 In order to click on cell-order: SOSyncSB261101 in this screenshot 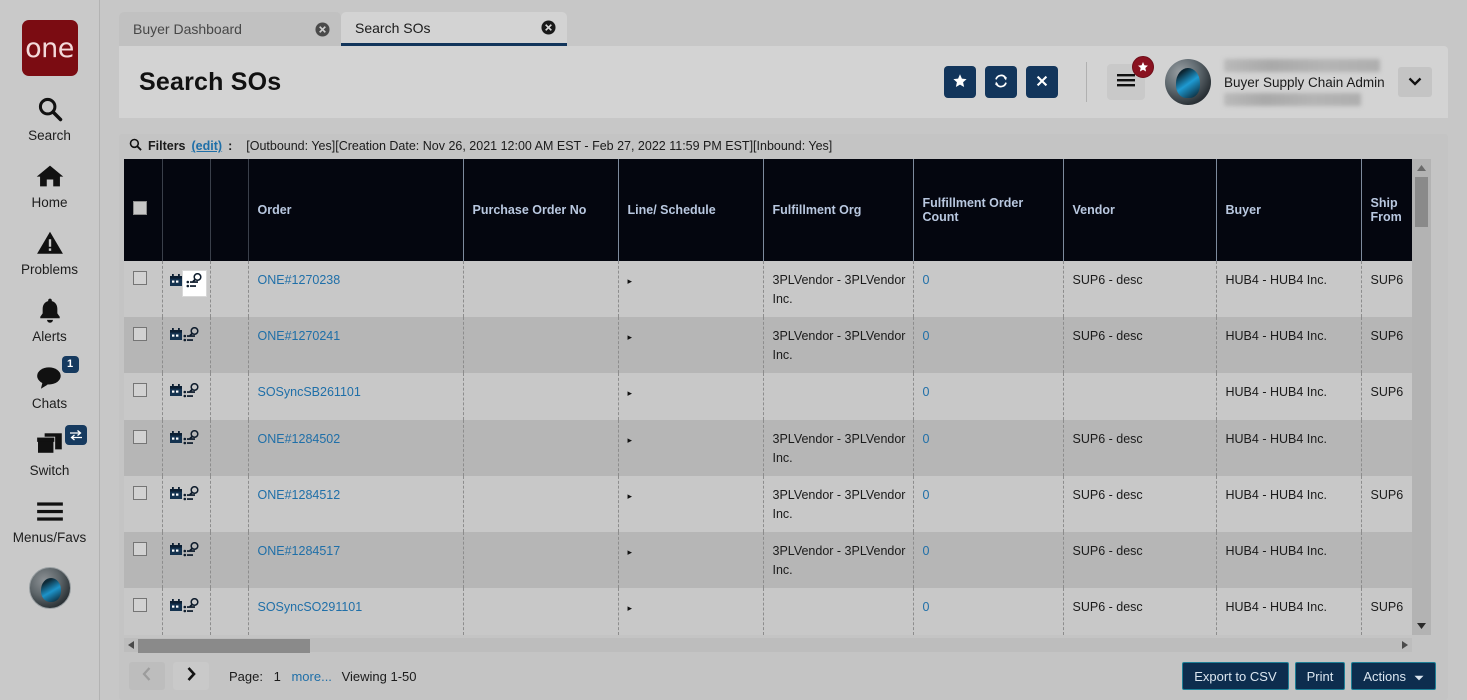, I will do `click(356, 396)`.